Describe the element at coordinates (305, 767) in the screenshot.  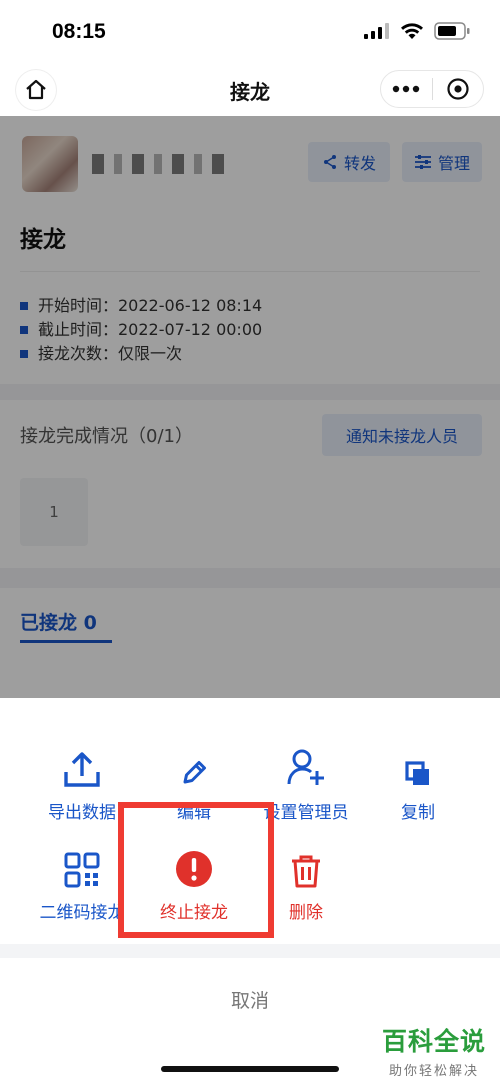
I see `add-user-icon` at that location.